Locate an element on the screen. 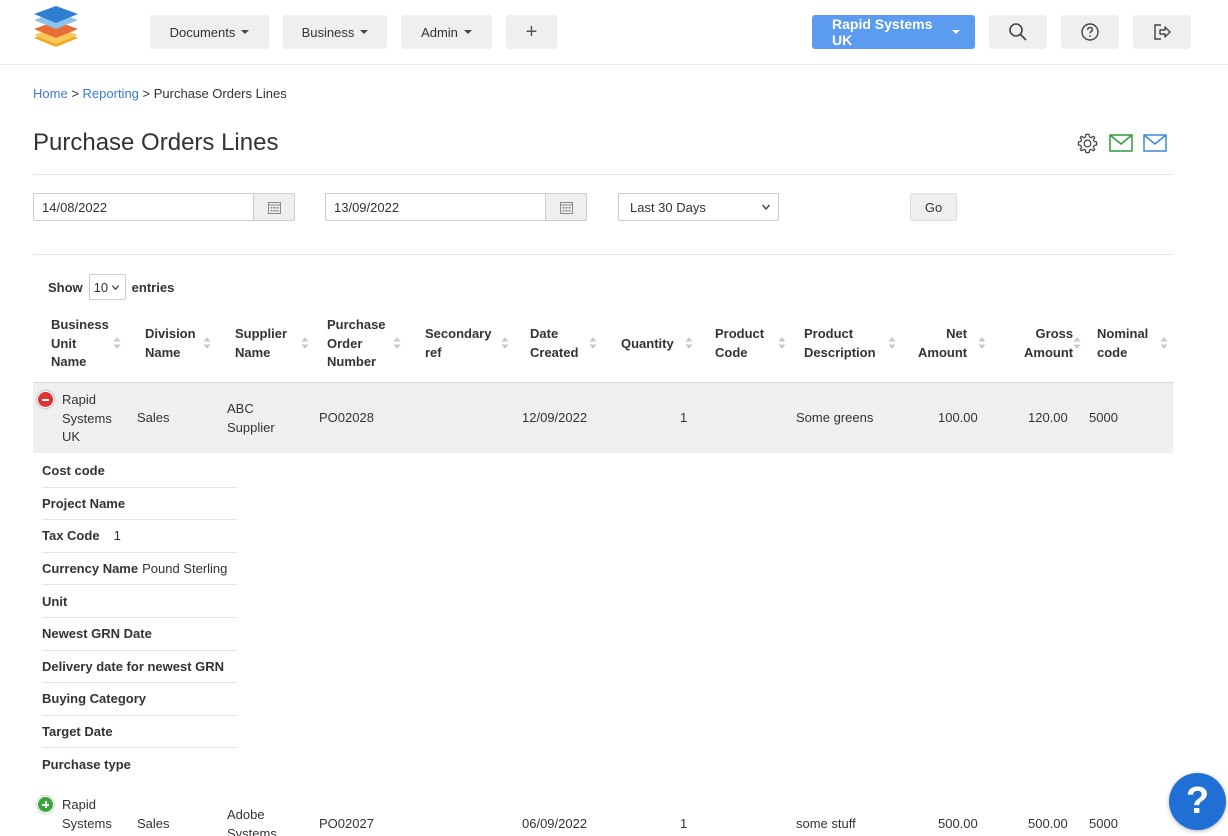 Image resolution: width=1228 pixels, height=836 pixels. add-new-button: + is located at coordinates (531, 32).